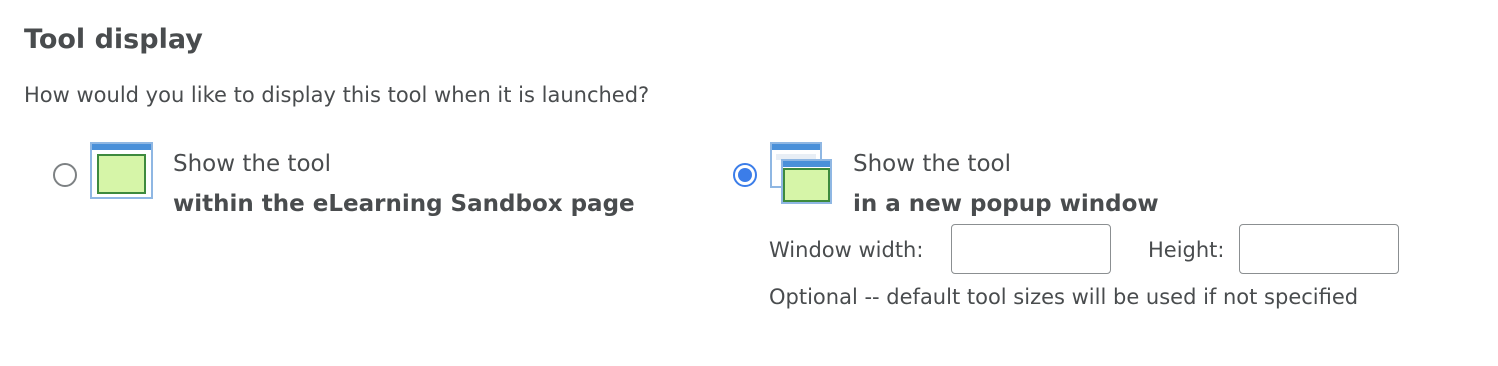 The height and width of the screenshot is (366, 1498). What do you see at coordinates (745, 175) in the screenshot?
I see `radio-popup` at bounding box center [745, 175].